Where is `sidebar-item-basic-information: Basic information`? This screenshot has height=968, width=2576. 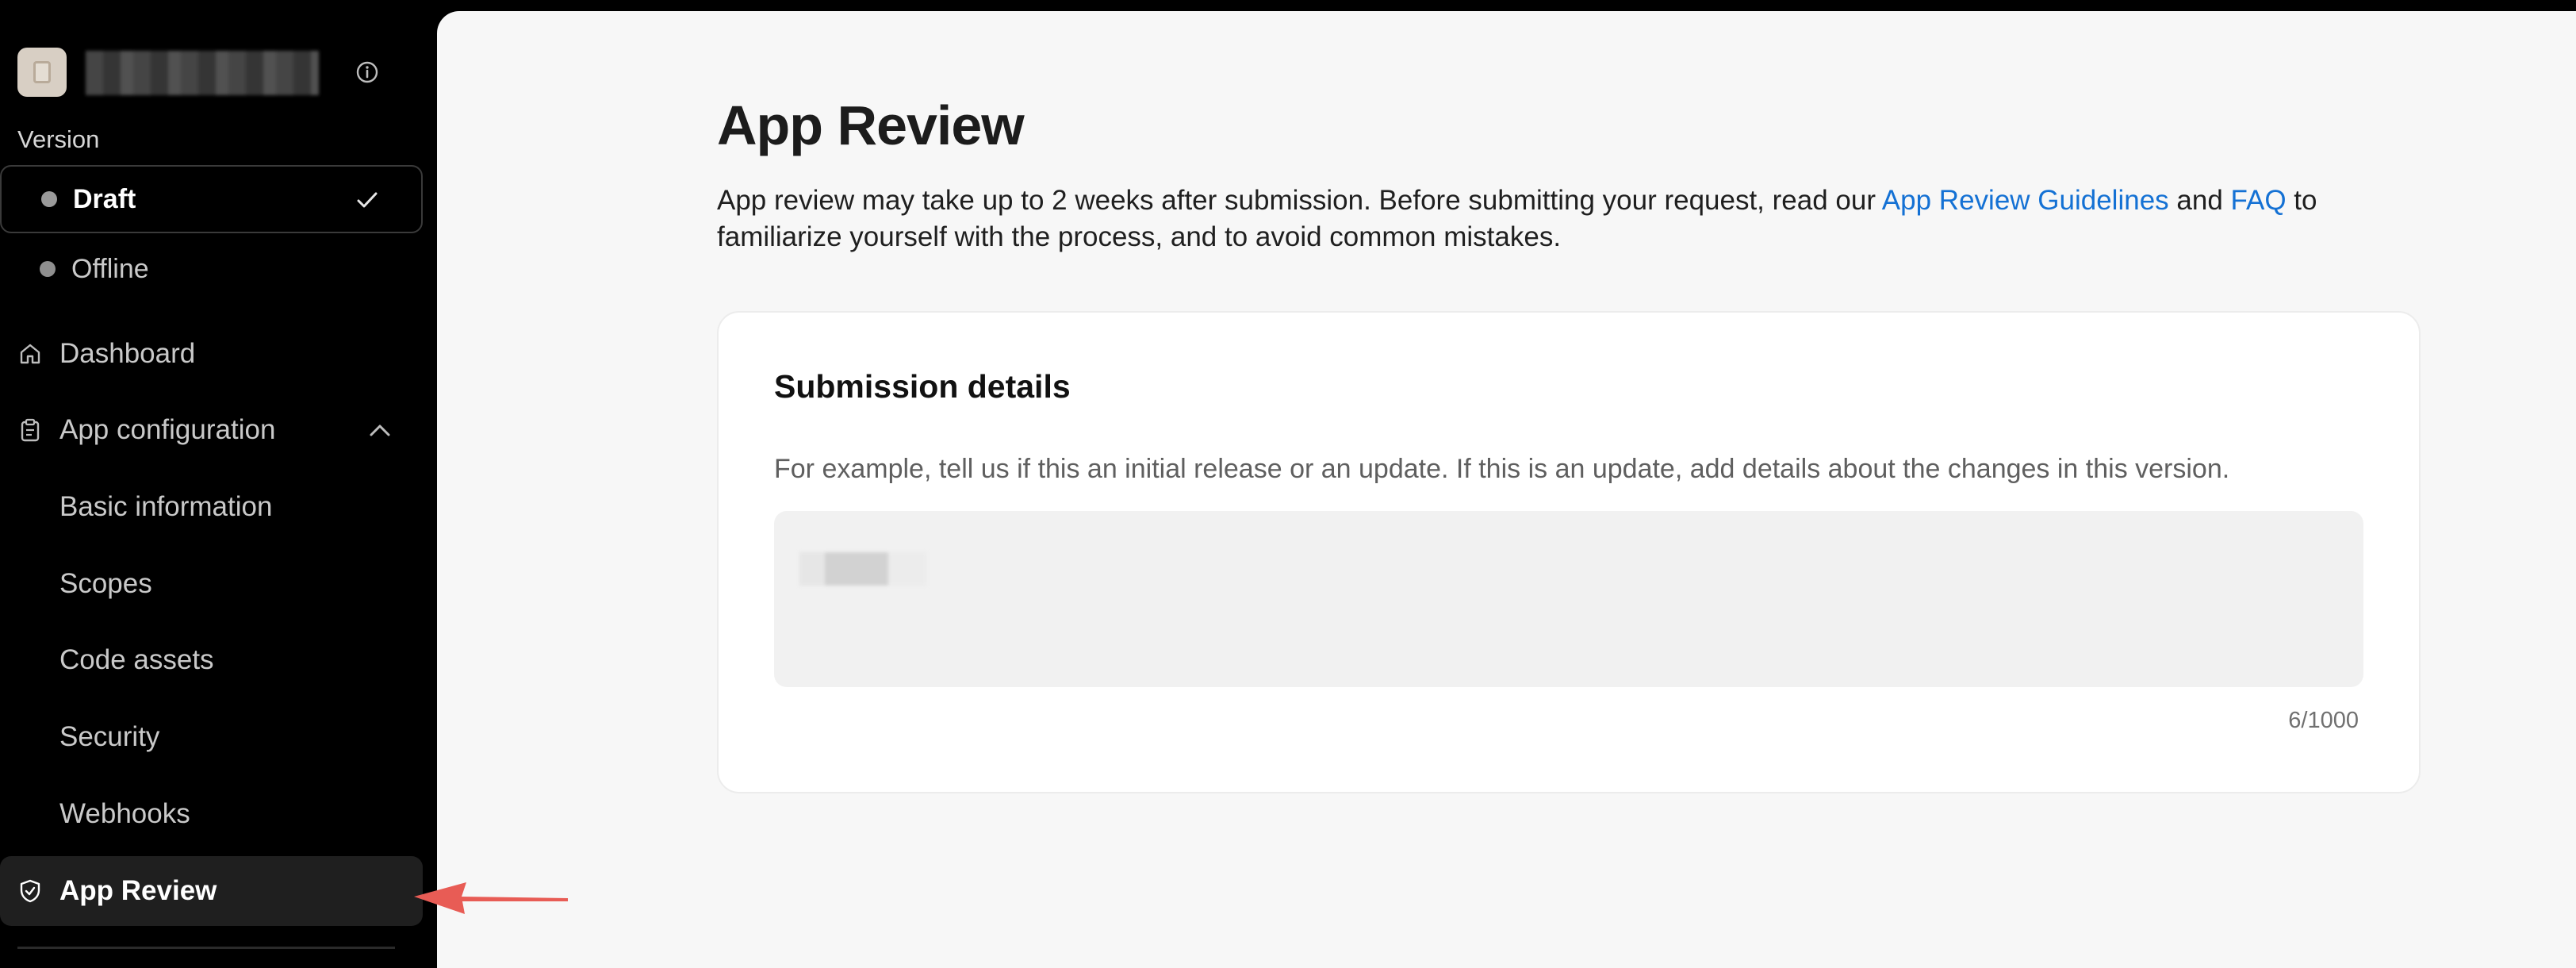 sidebar-item-basic-information: Basic information is located at coordinates (211, 507).